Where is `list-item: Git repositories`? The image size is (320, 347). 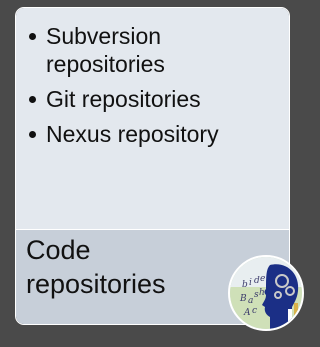
list-item: Git repositories is located at coordinates (153, 99).